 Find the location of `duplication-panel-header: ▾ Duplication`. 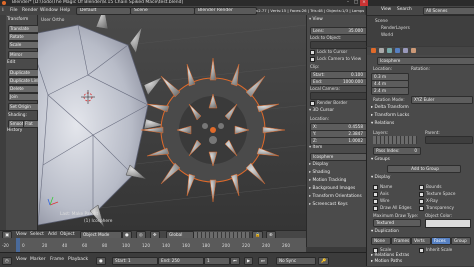

duplication-panel-header: ▾ Duplication is located at coordinates (385, 232).